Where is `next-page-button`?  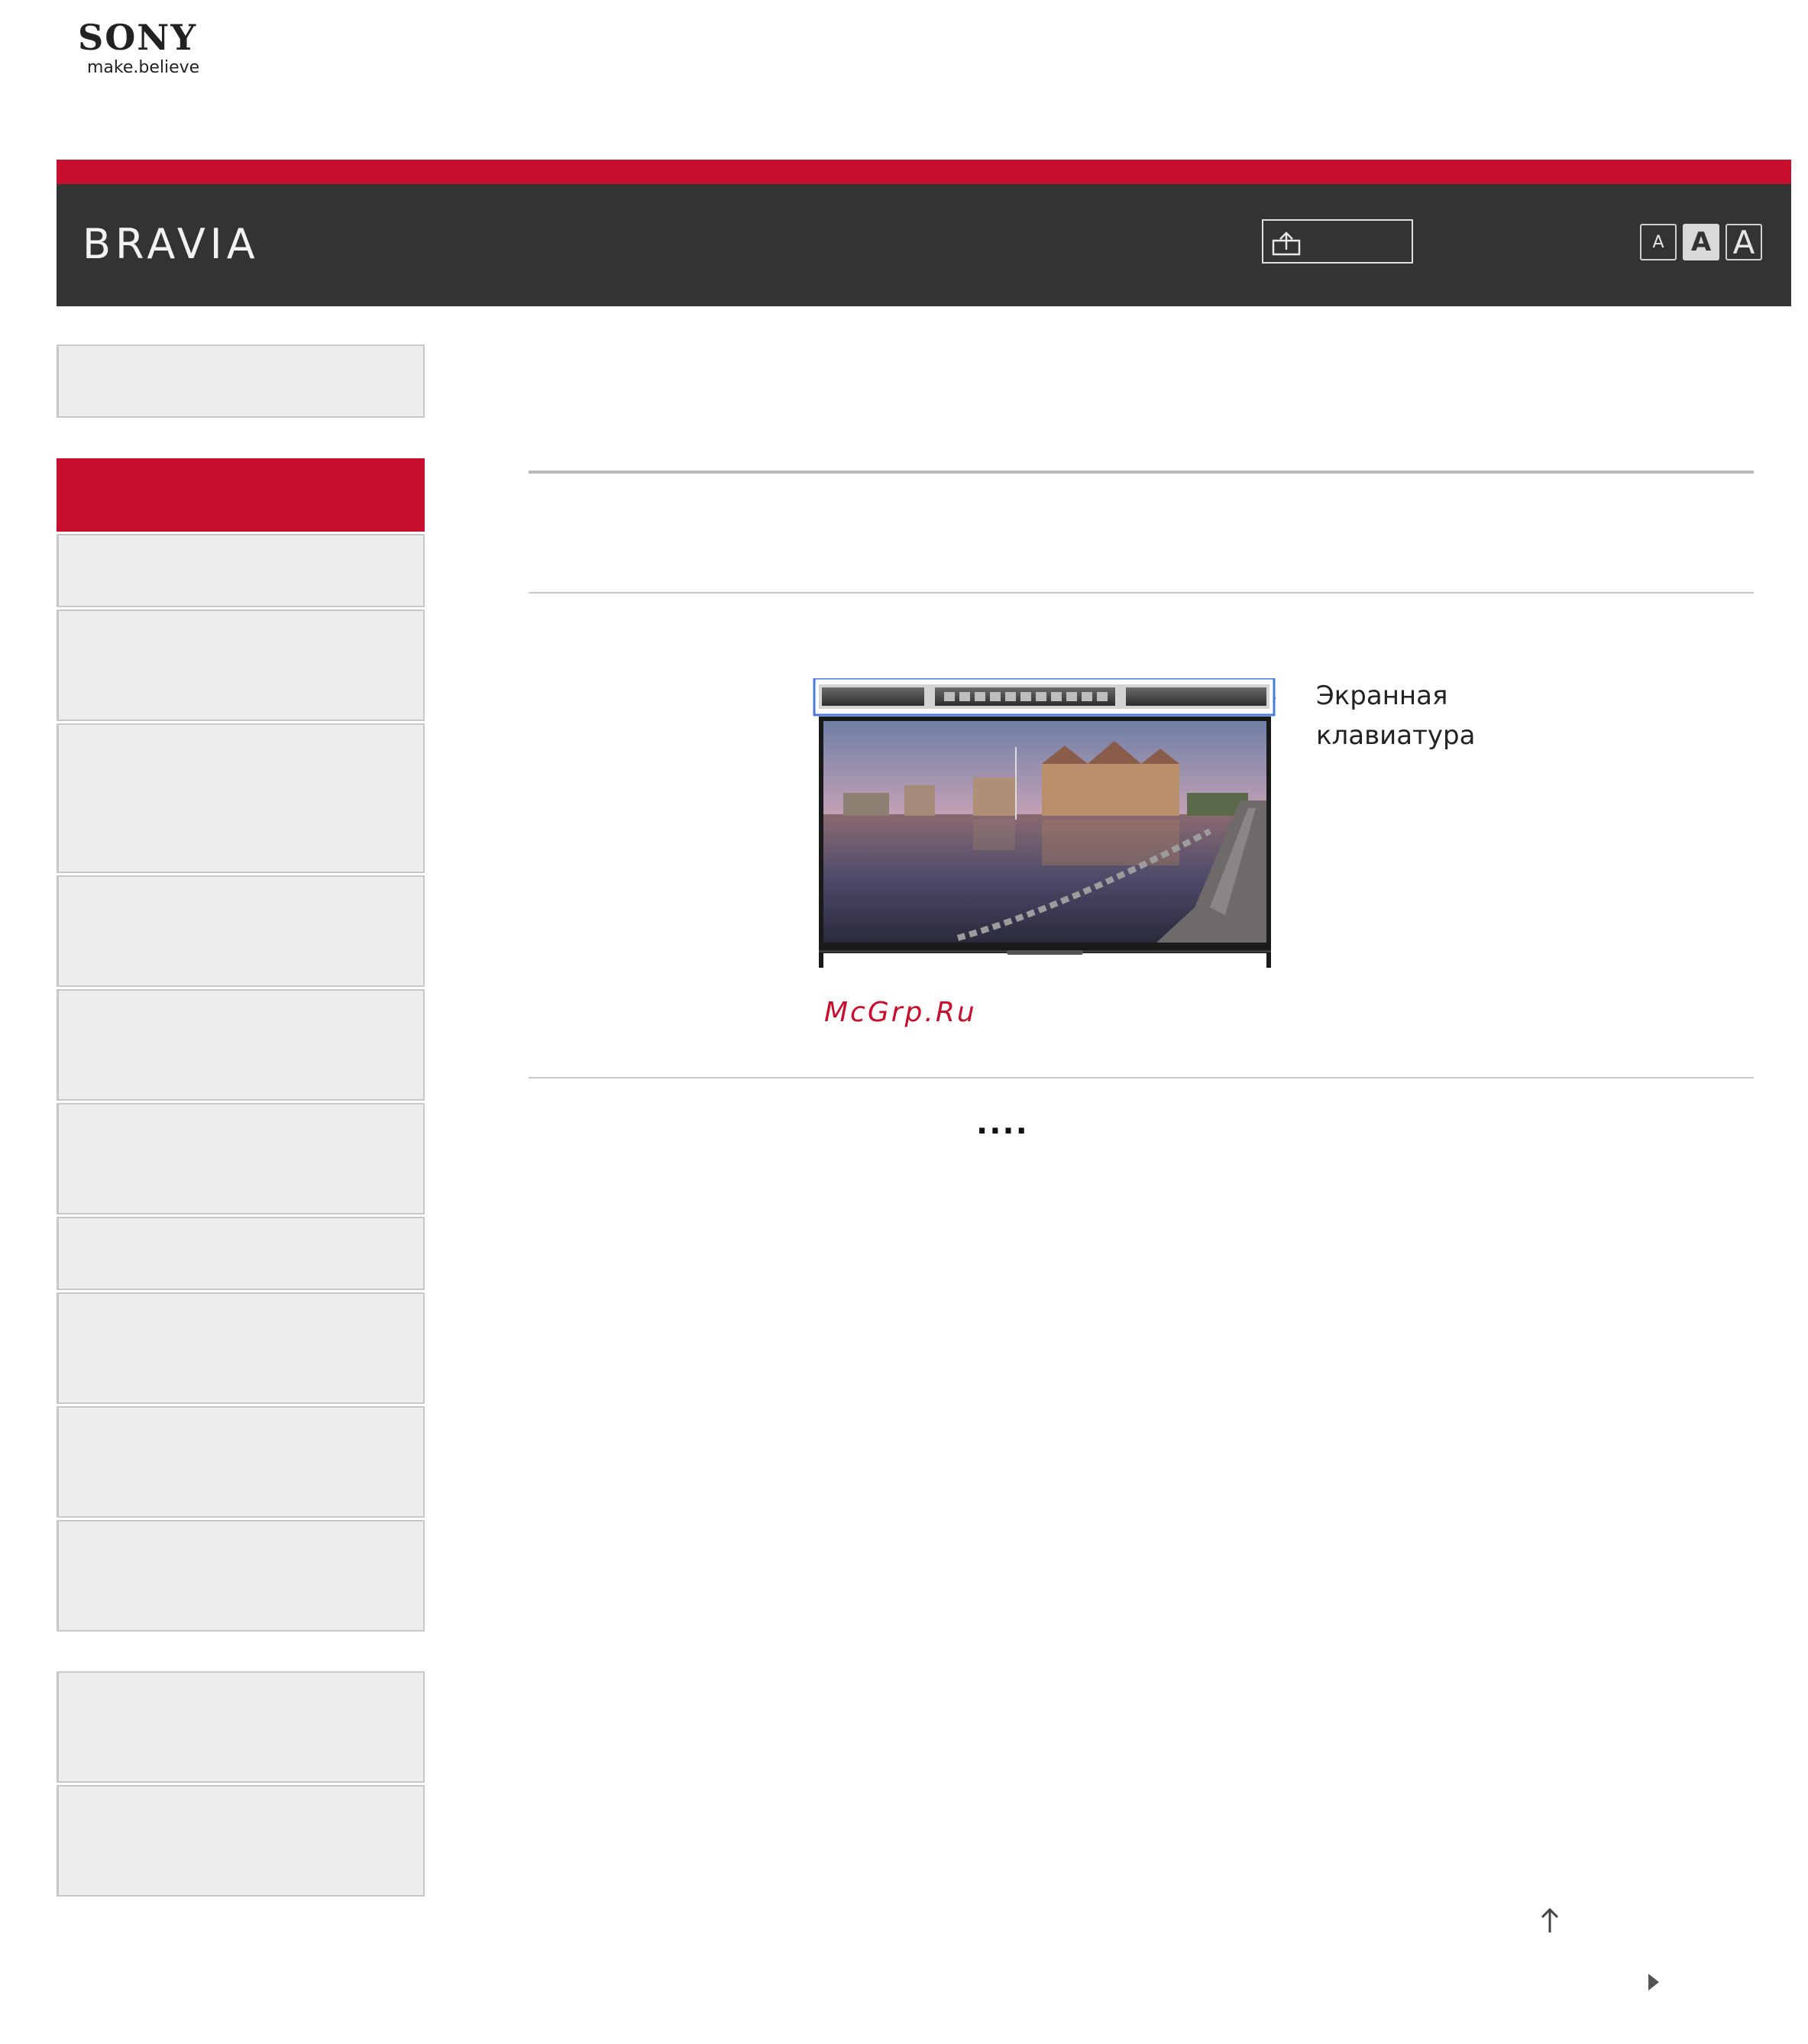
next-page-button is located at coordinates (1654, 1983).